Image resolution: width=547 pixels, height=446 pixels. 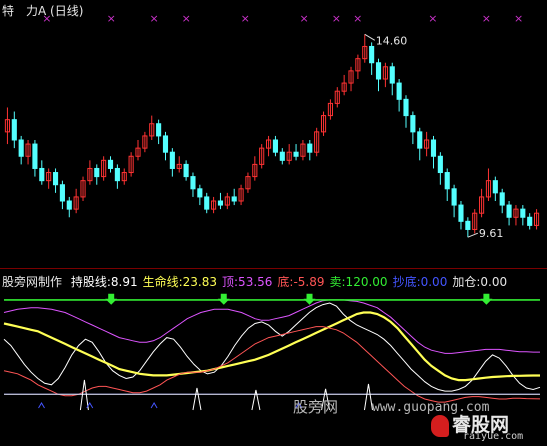 What do you see at coordinates (420, 282) in the screenshot?
I see `indicator-value-5: 抄底:0.00` at bounding box center [420, 282].